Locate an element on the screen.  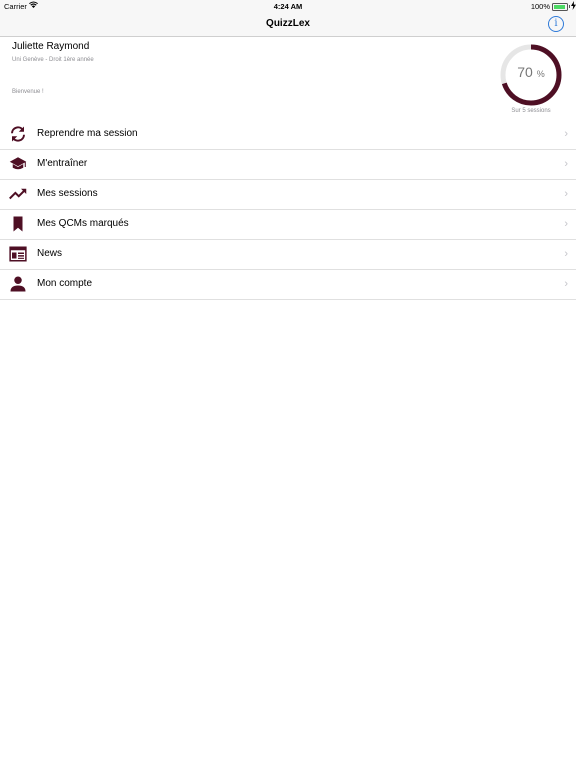
user-program: Uni Genève - Droit 1ère année is located at coordinates (53, 60).